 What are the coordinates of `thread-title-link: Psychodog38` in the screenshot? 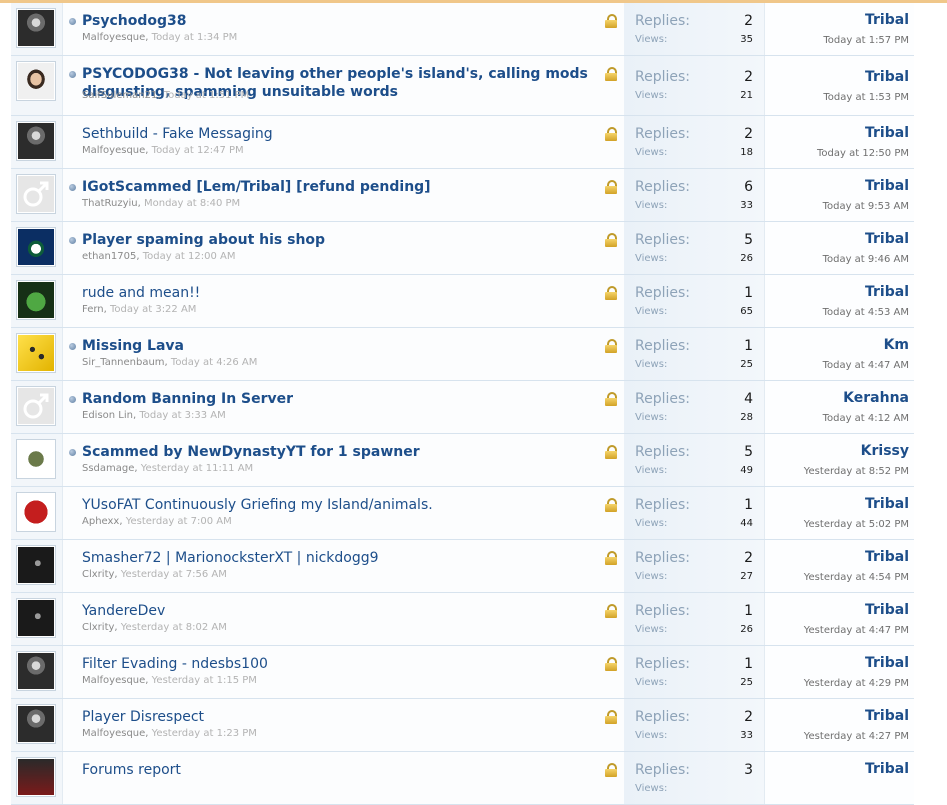 It's located at (338, 21).